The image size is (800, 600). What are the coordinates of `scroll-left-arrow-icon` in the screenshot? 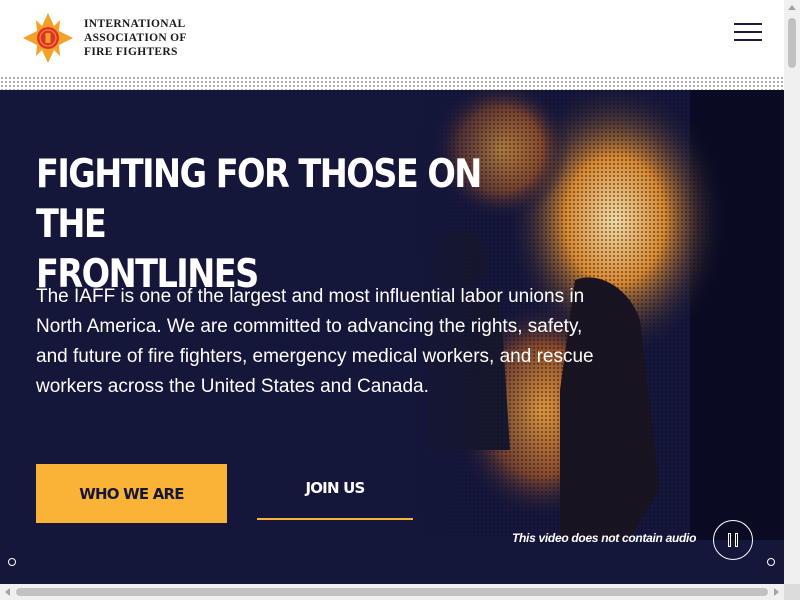 It's located at (7, 592).